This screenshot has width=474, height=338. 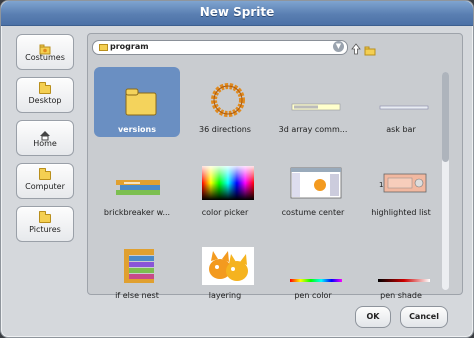 What do you see at coordinates (45, 181) in the screenshot?
I see `sidebar-item-computer: Computer` at bounding box center [45, 181].